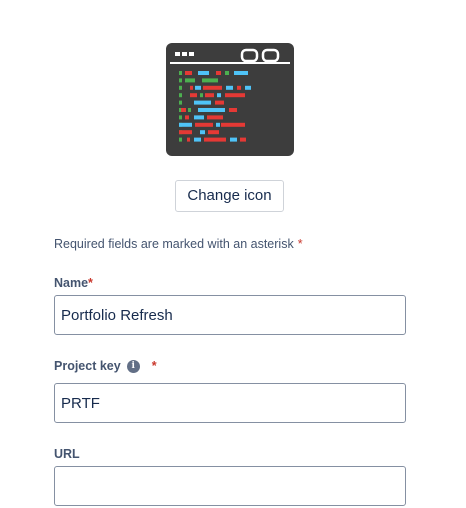 This screenshot has width=466, height=508. I want to click on change-icon-button: Change icon, so click(229, 196).